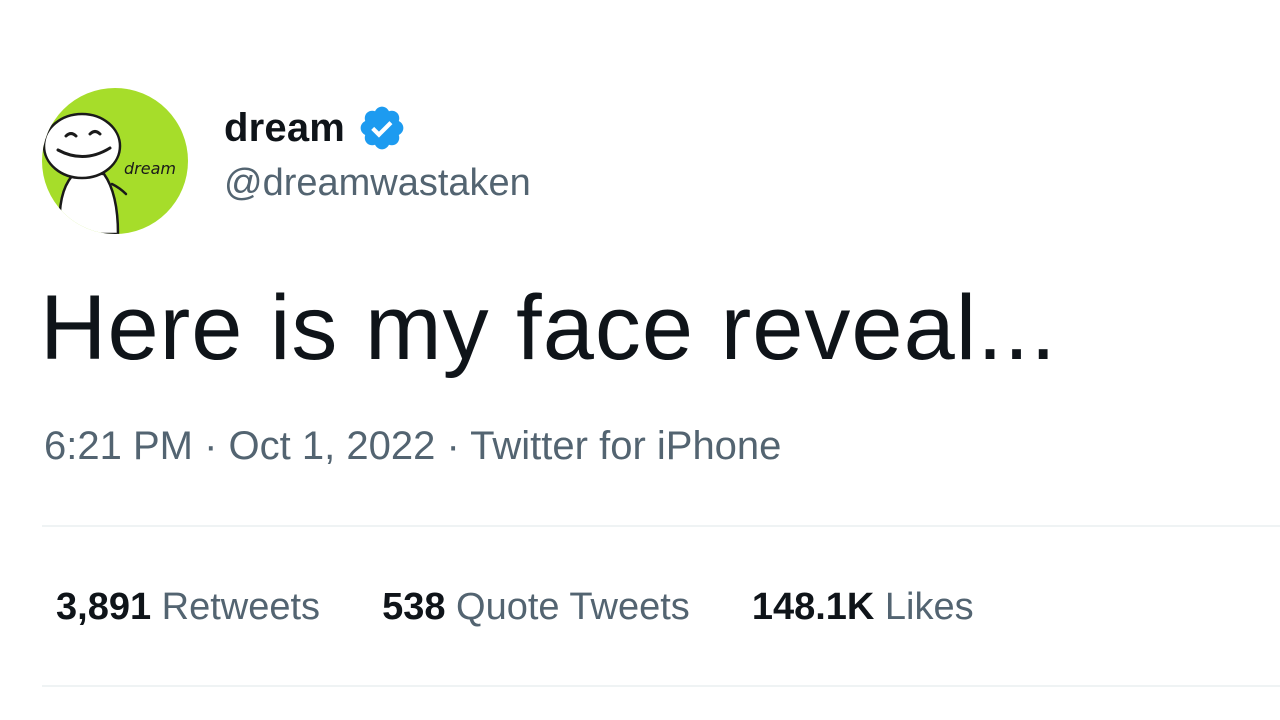 The image size is (1280, 720). I want to click on retweets-count: 3,891, so click(104, 607).